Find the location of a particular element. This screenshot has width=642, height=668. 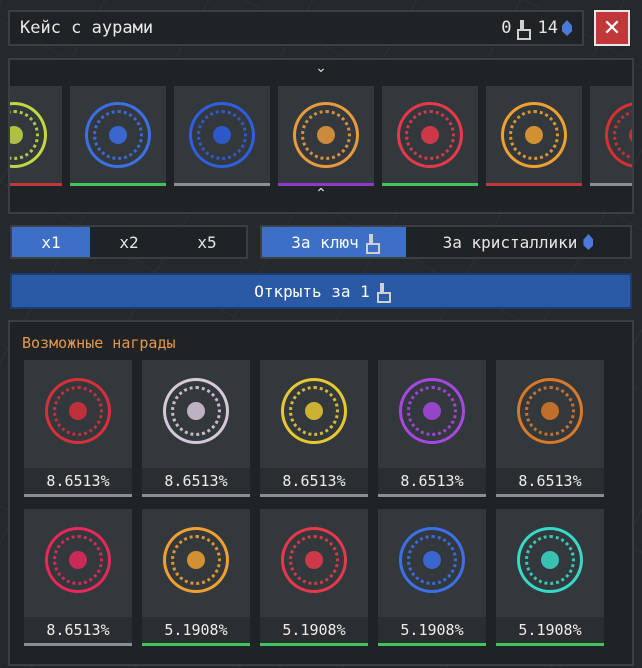

sun-aura-icon is located at coordinates (534, 135).